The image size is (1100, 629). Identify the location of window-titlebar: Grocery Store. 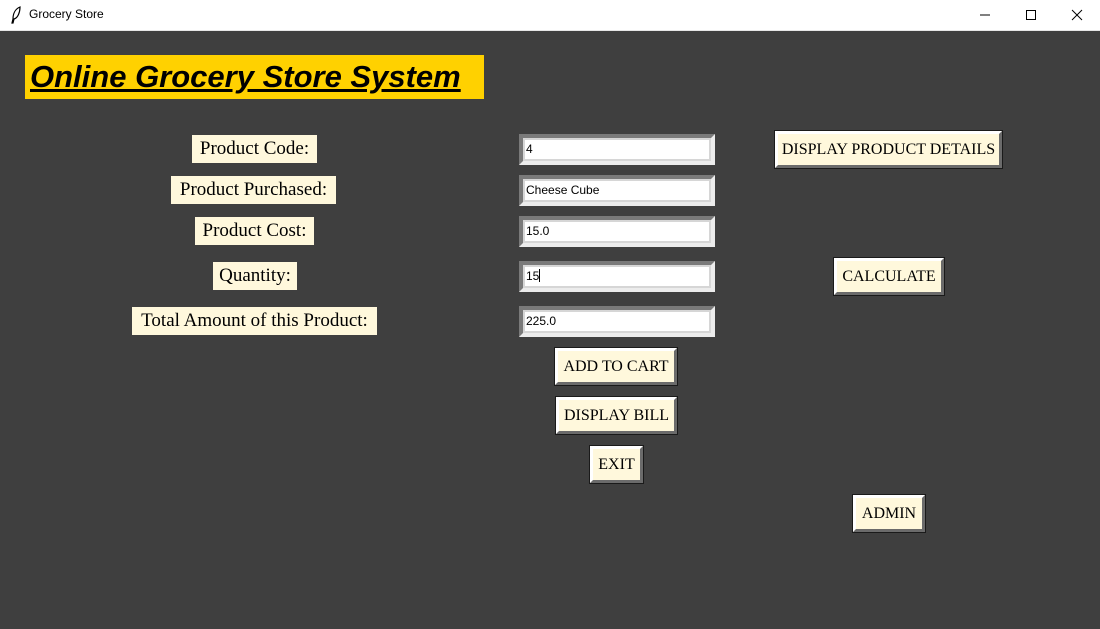
(550, 15).